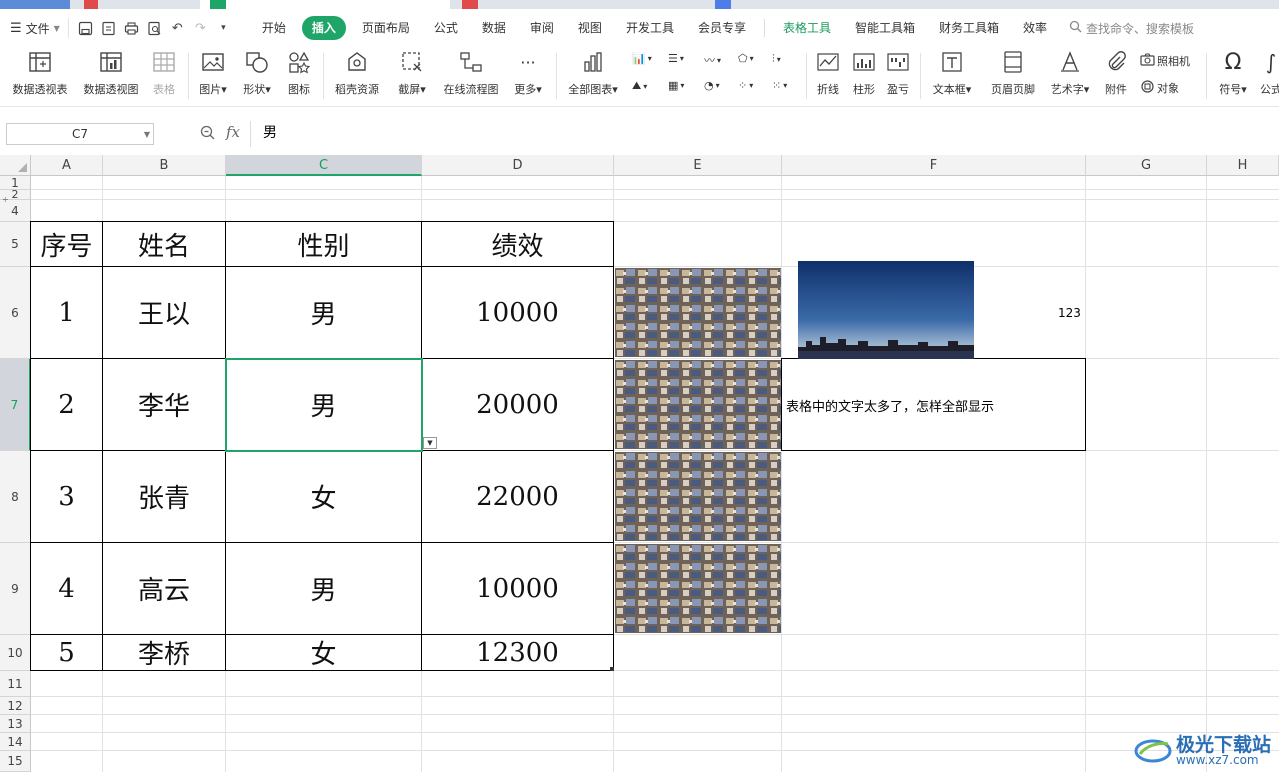 This screenshot has height=772, width=1279. Describe the element at coordinates (15, 165) in the screenshot. I see `select-all-corner` at that location.